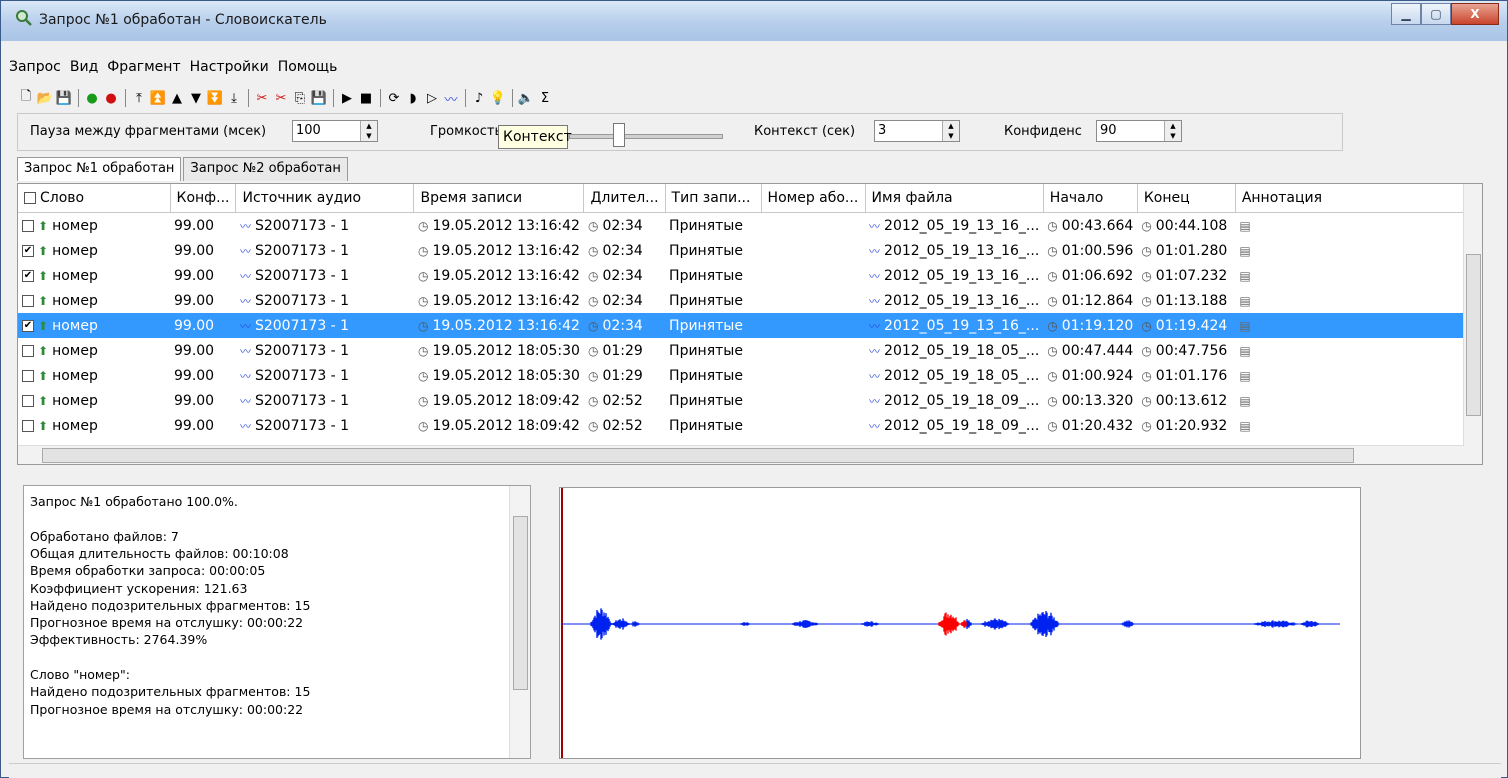 The width and height of the screenshot is (1508, 778). I want to click on cut-icon: ✂, so click(262, 98).